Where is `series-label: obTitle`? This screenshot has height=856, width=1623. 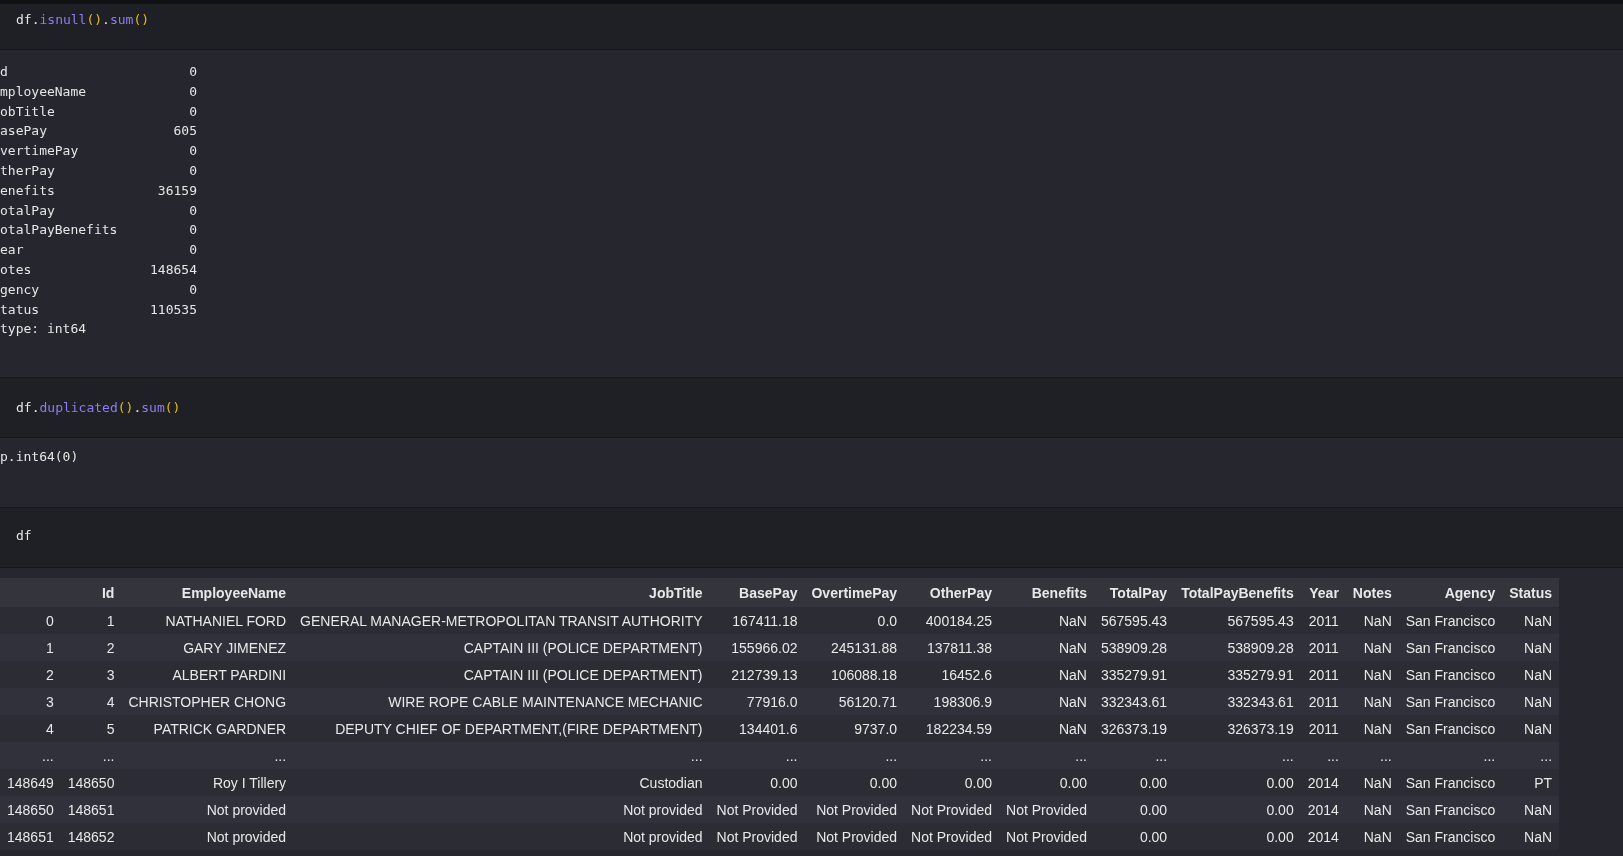
series-label: obTitle is located at coordinates (28, 111).